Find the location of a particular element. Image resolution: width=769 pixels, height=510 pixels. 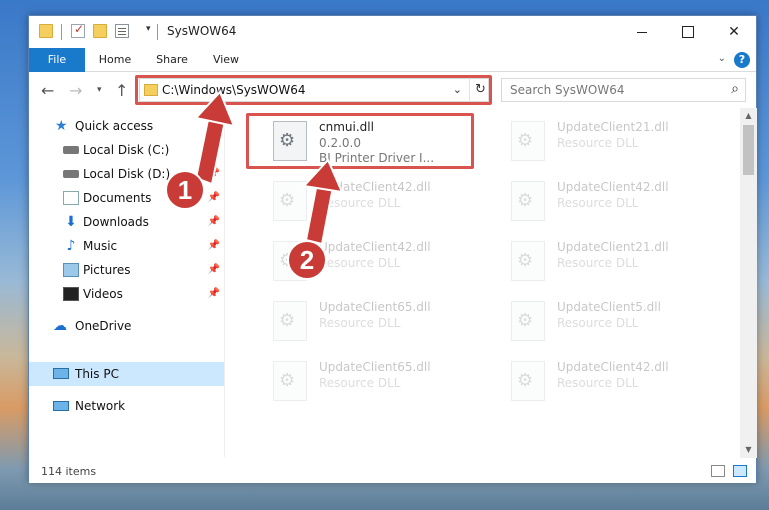

sidebar-item-pictures: Pictures 📌 is located at coordinates (126, 270).